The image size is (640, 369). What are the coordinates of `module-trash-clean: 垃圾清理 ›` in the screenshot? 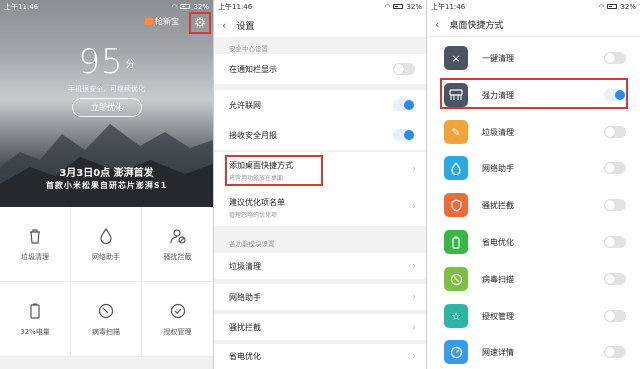 It's located at (320, 266).